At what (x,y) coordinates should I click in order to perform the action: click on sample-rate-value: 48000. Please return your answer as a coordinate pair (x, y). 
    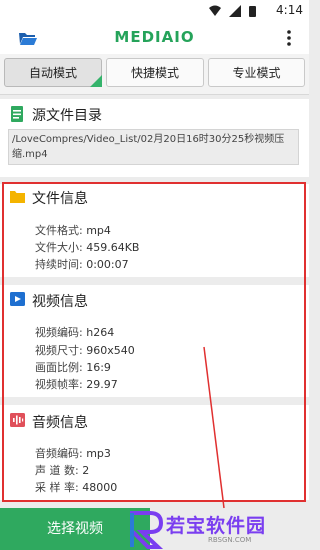
    Looking at the image, I should click on (100, 487).